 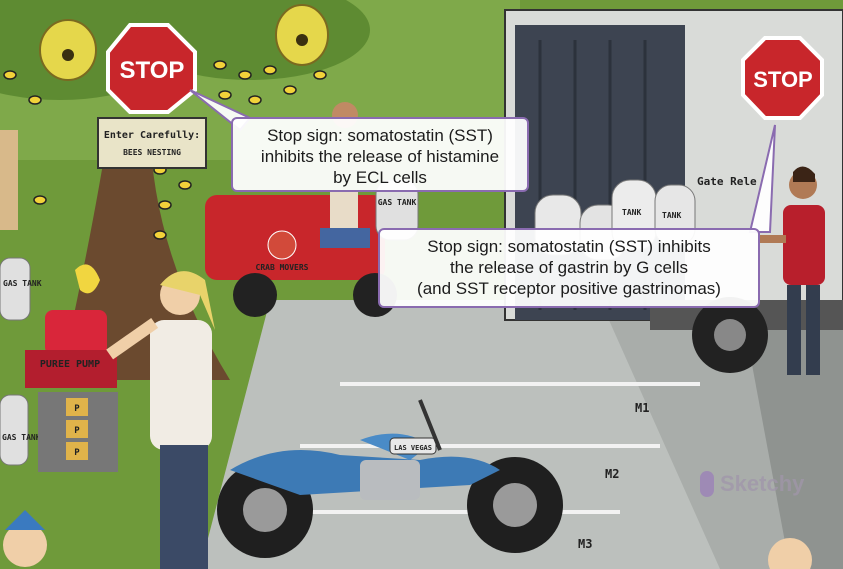 What do you see at coordinates (585, 544) in the screenshot?
I see `parking-number: M3` at bounding box center [585, 544].